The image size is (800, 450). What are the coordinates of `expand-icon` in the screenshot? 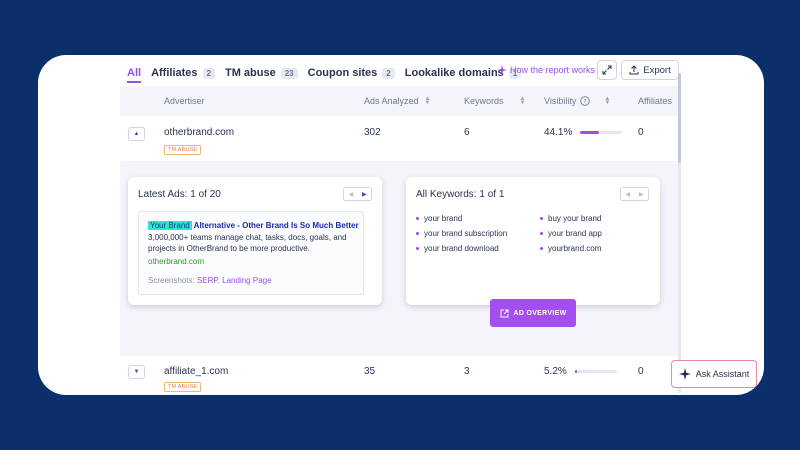 It's located at (607, 70).